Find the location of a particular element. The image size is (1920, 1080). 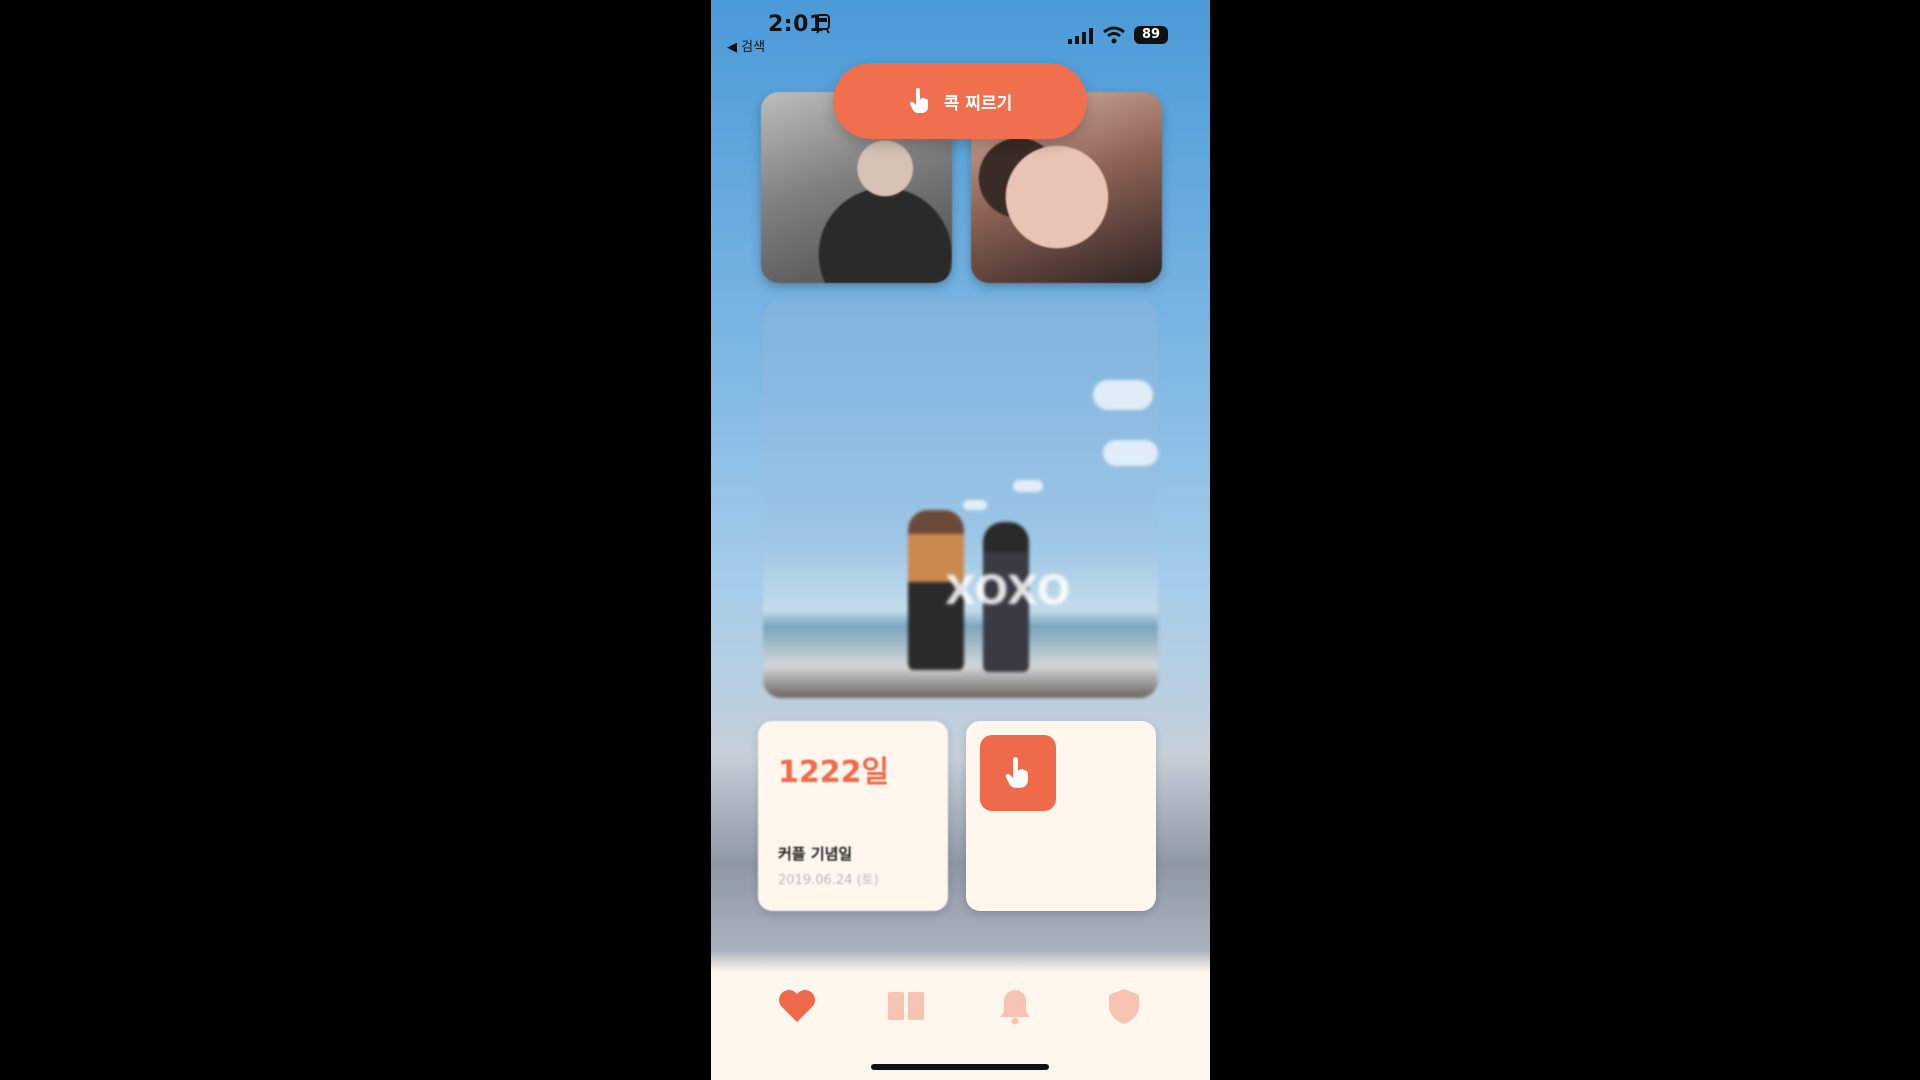

tab-privacy is located at coordinates (1124, 1006).